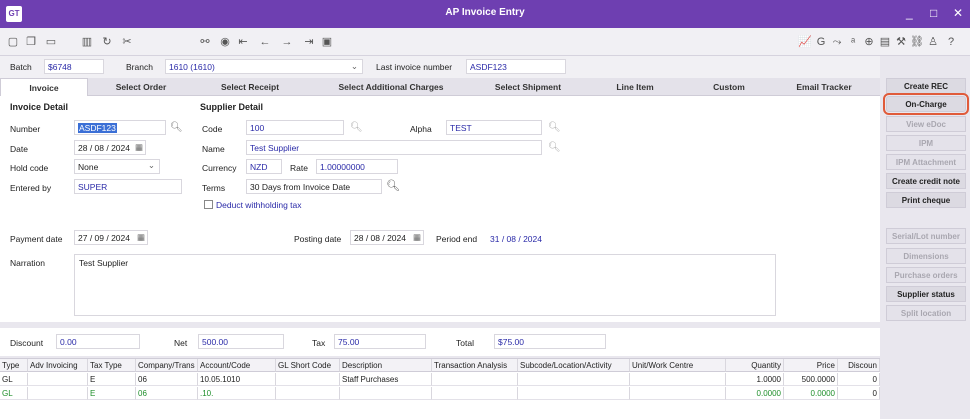 The height and width of the screenshot is (419, 970). Describe the element at coordinates (127, 42) in the screenshot. I see `cut-icon: ✂` at that location.